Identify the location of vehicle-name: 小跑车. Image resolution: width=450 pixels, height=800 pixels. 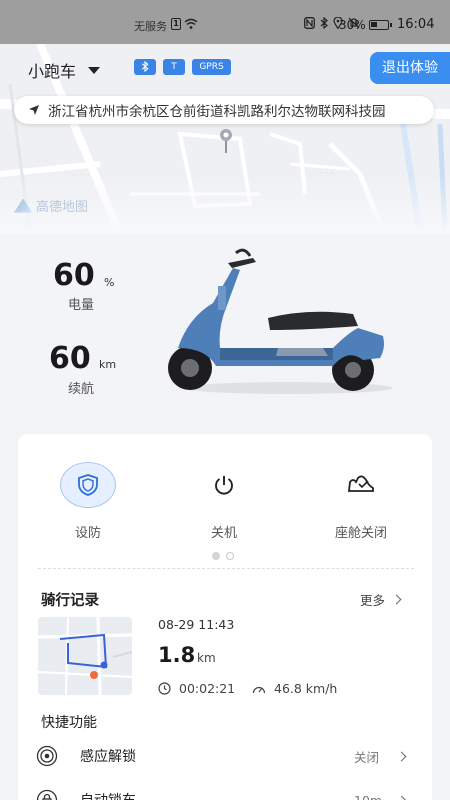
(52, 71).